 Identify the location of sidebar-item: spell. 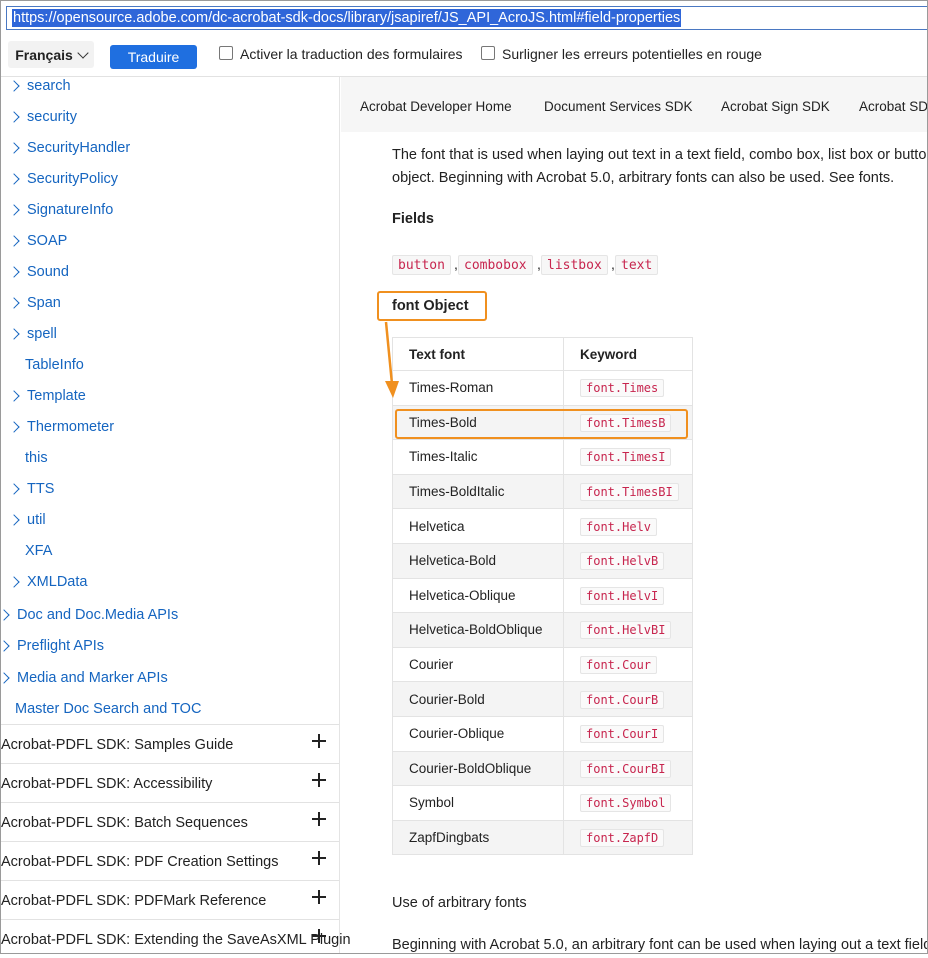
(32, 334).